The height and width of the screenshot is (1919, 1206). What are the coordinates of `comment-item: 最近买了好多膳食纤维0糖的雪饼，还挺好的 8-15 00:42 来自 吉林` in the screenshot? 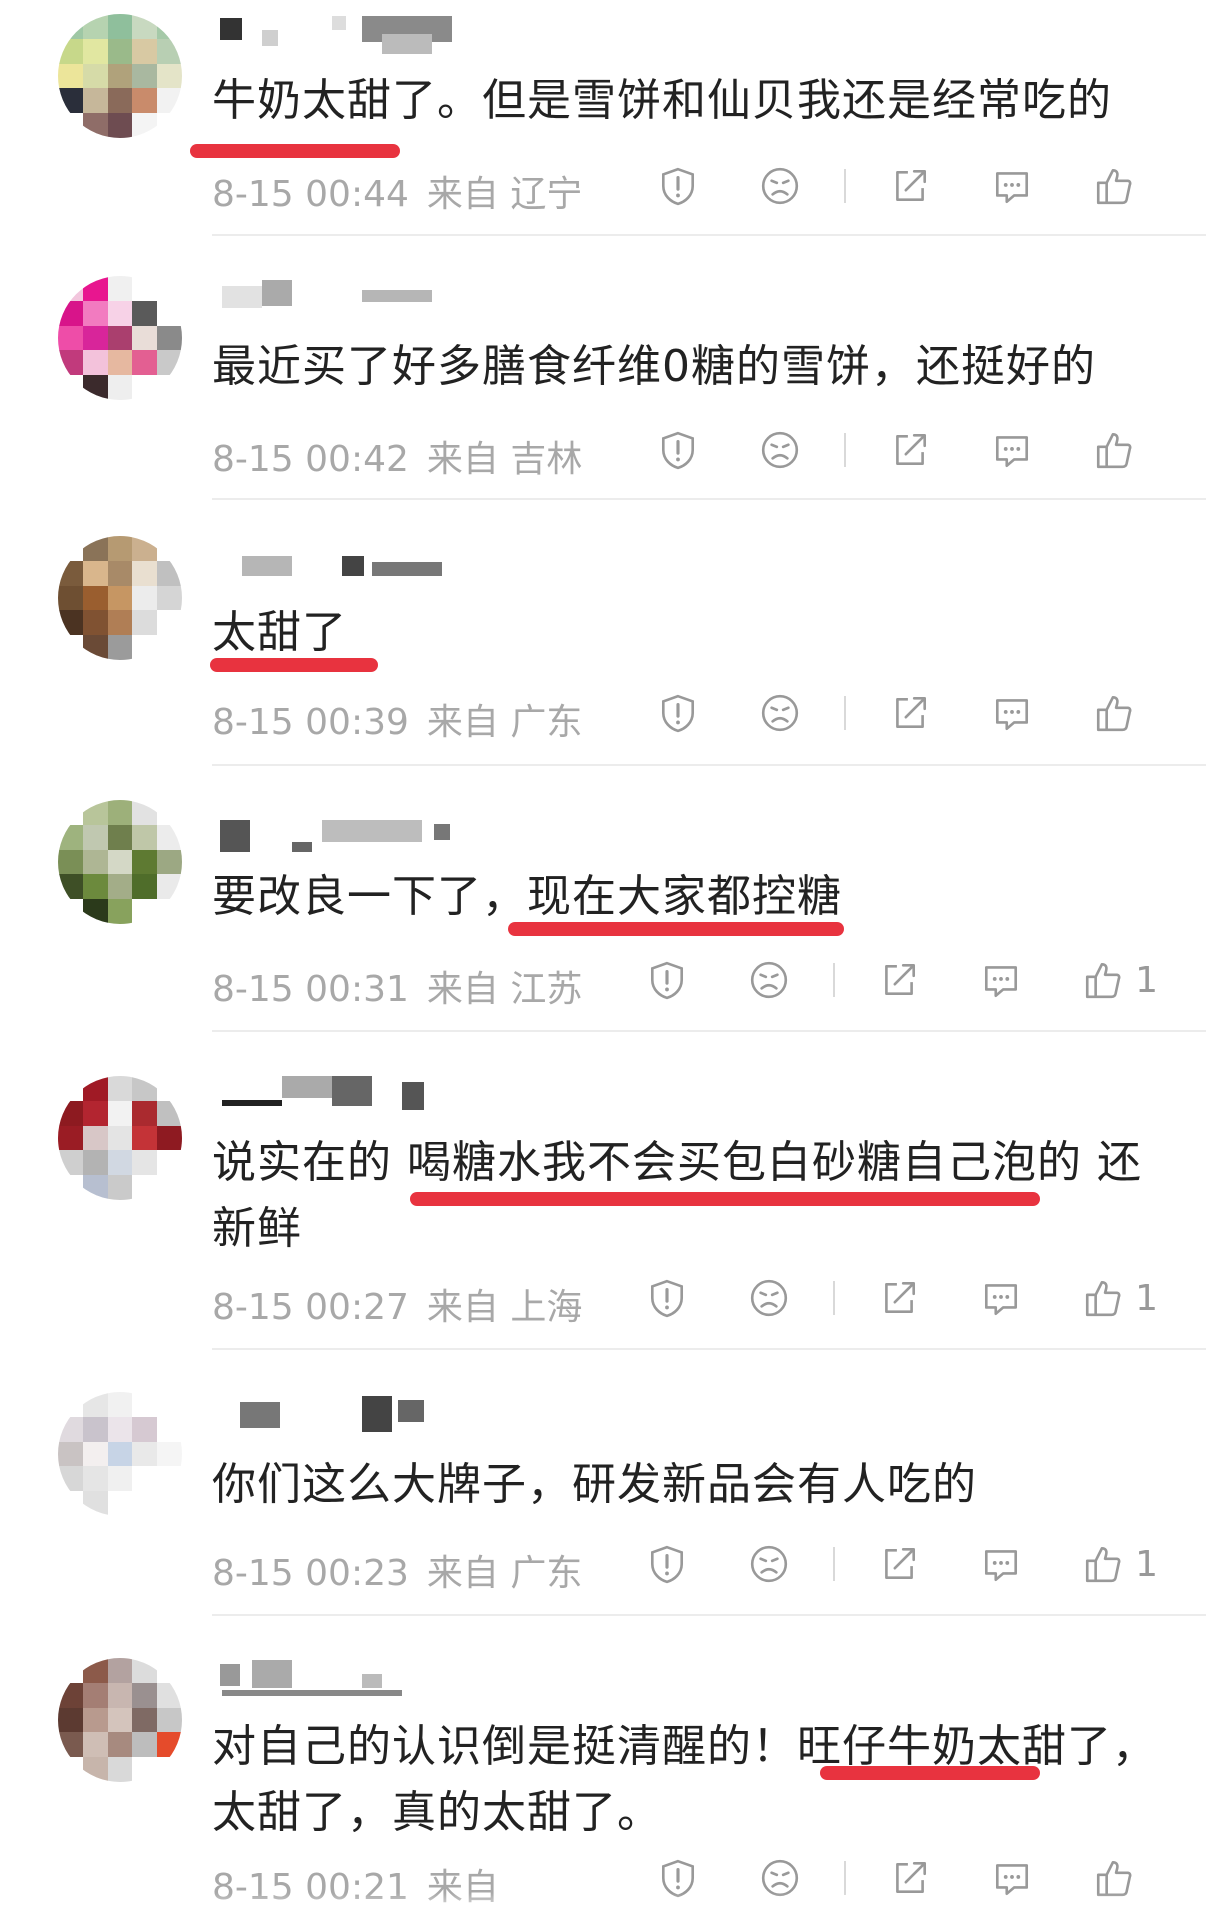 It's located at (603, 368).